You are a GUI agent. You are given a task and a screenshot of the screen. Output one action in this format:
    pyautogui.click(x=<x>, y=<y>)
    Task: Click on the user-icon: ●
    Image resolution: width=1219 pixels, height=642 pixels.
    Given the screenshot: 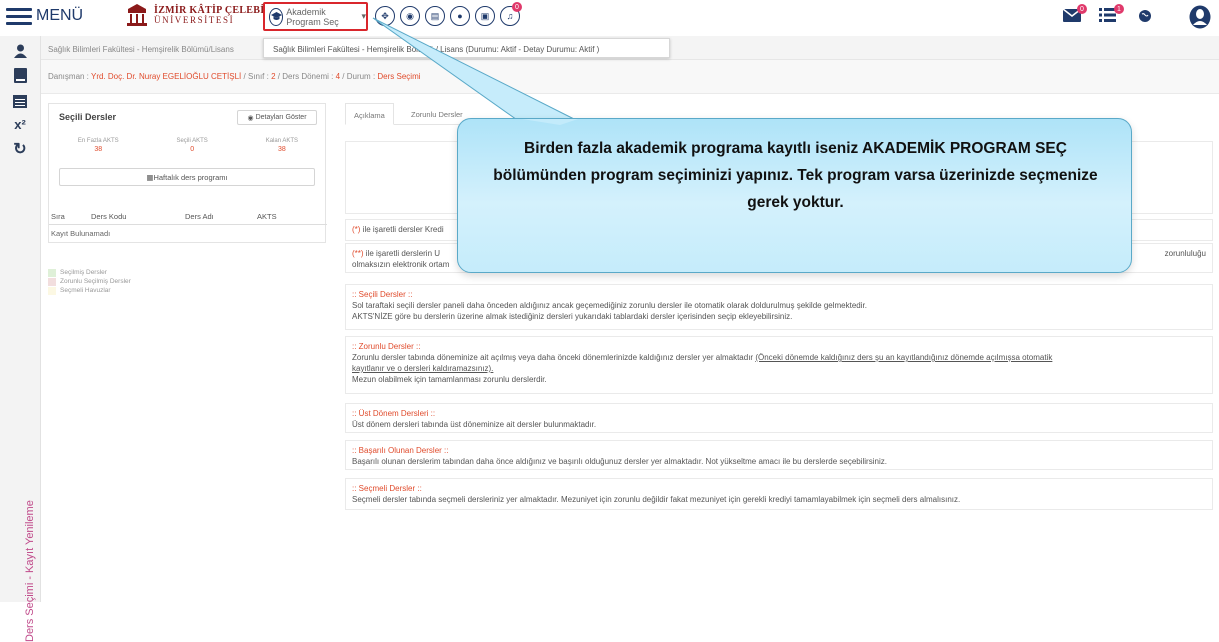 What is the action you would take?
    pyautogui.click(x=460, y=16)
    